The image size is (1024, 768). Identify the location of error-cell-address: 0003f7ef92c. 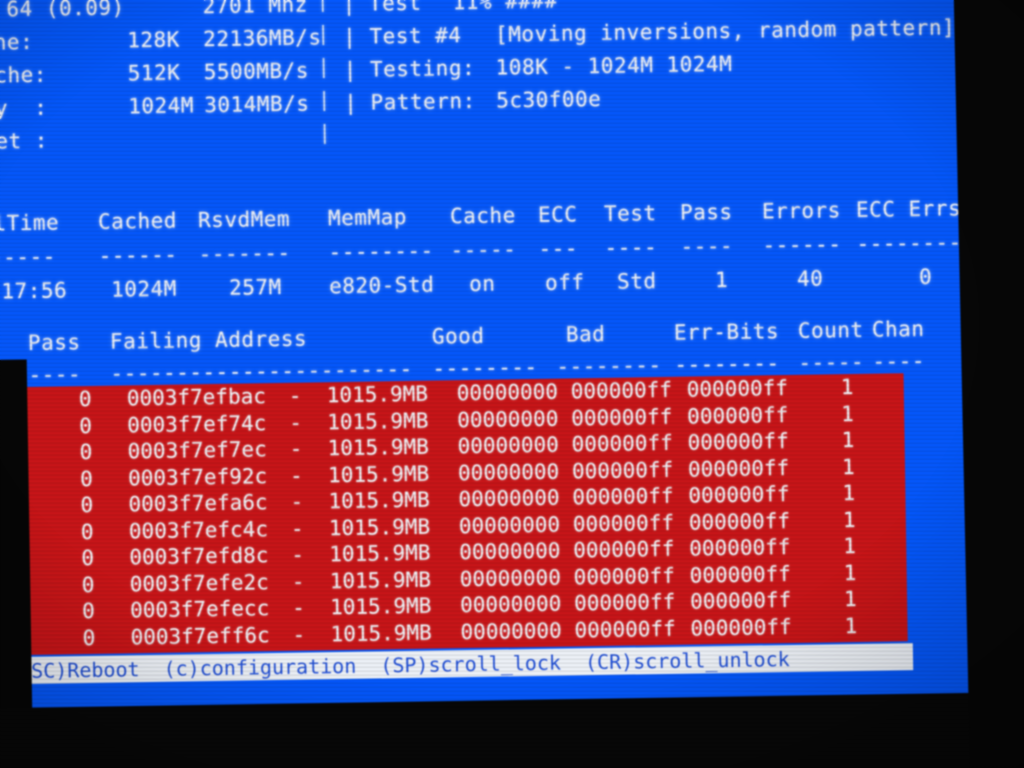
(197, 476).